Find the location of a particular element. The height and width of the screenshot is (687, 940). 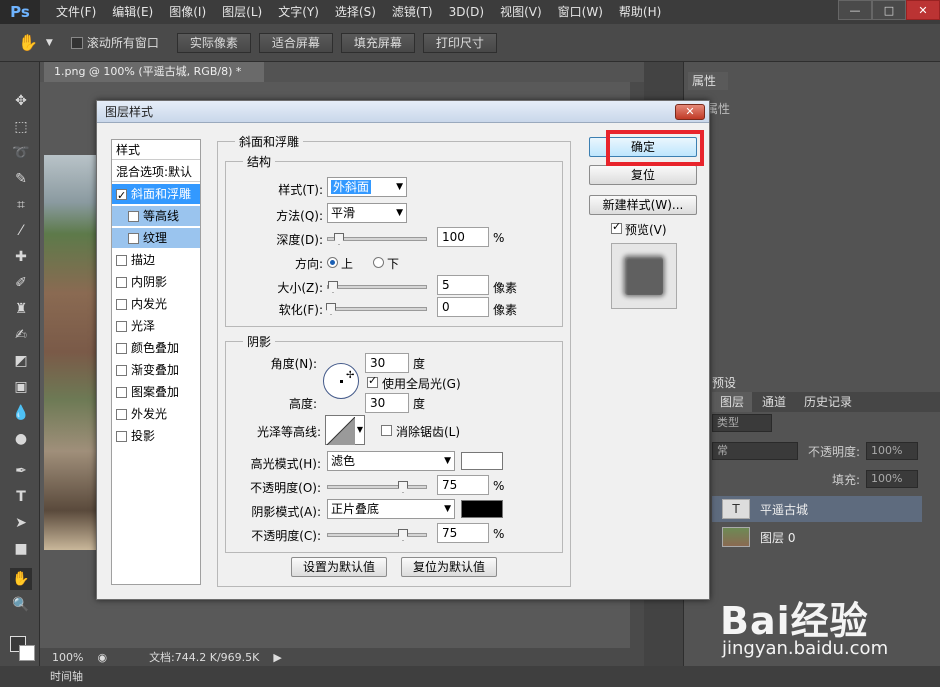

lasso-tool-icon: ➰ is located at coordinates (21, 153).